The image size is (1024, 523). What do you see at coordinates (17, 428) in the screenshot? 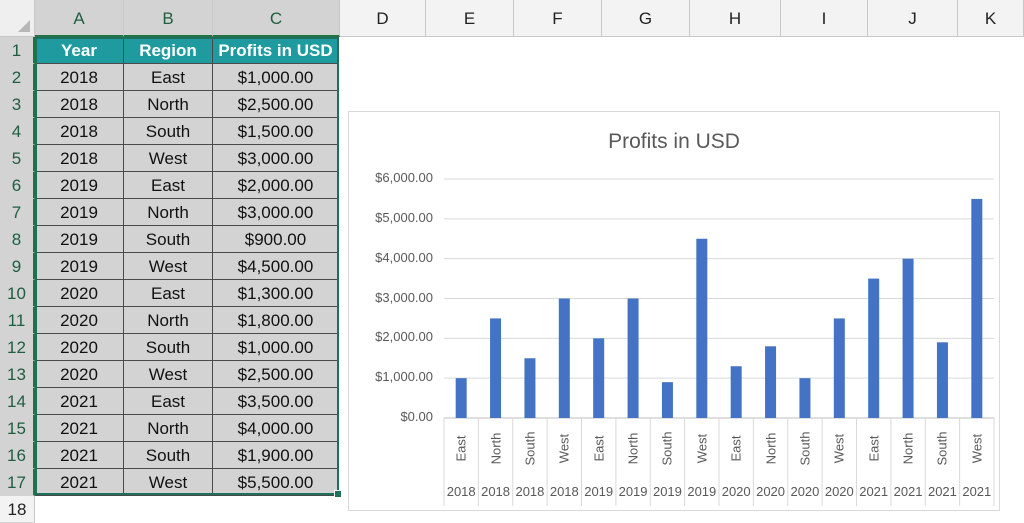
I see `row-header-15: 15` at bounding box center [17, 428].